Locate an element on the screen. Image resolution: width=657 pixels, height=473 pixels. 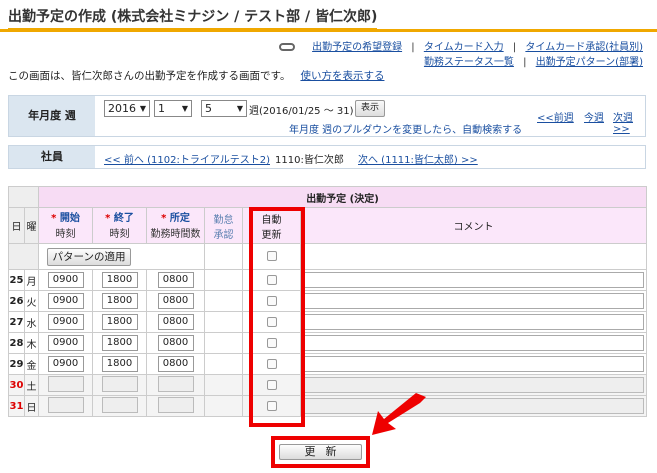
prev-employee-link: << 前へ (1102:トライアルテスト2) is located at coordinates (187, 158).